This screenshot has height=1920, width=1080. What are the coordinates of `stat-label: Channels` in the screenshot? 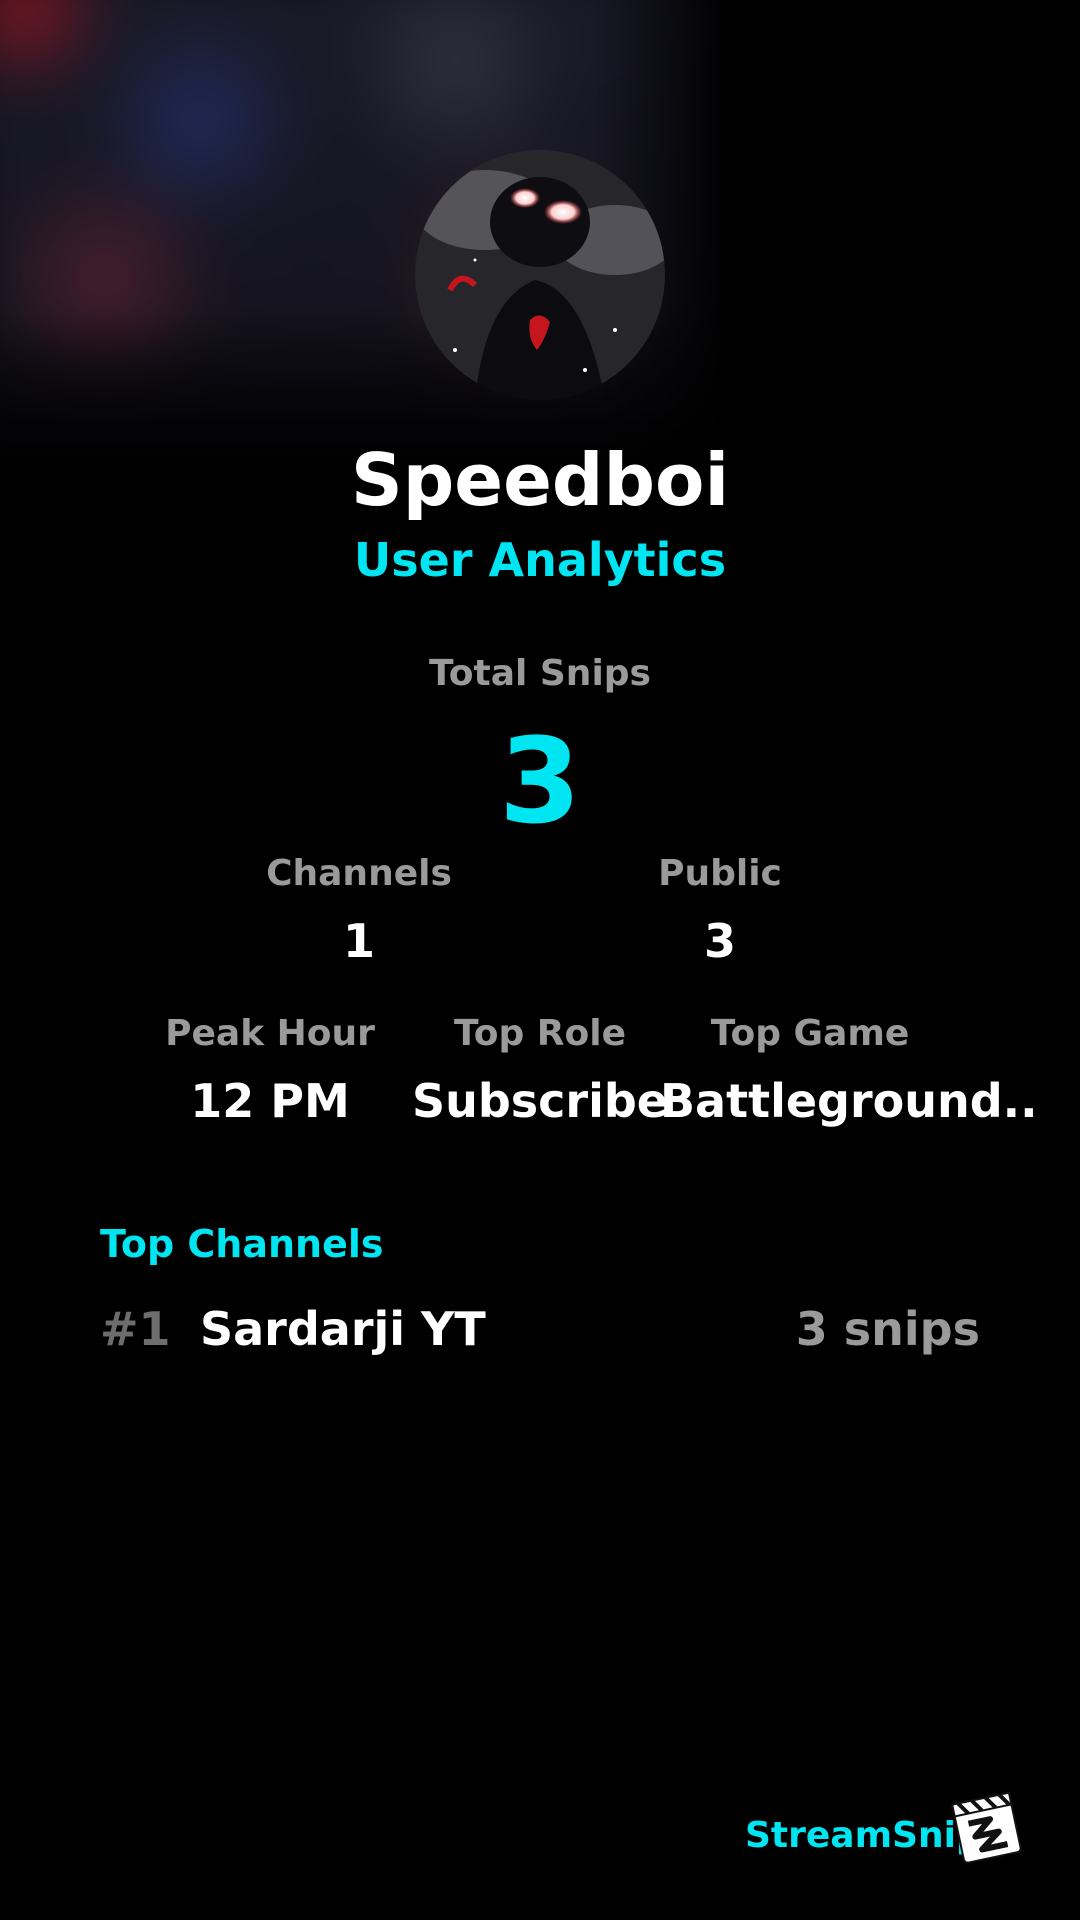 It's located at (359, 873).